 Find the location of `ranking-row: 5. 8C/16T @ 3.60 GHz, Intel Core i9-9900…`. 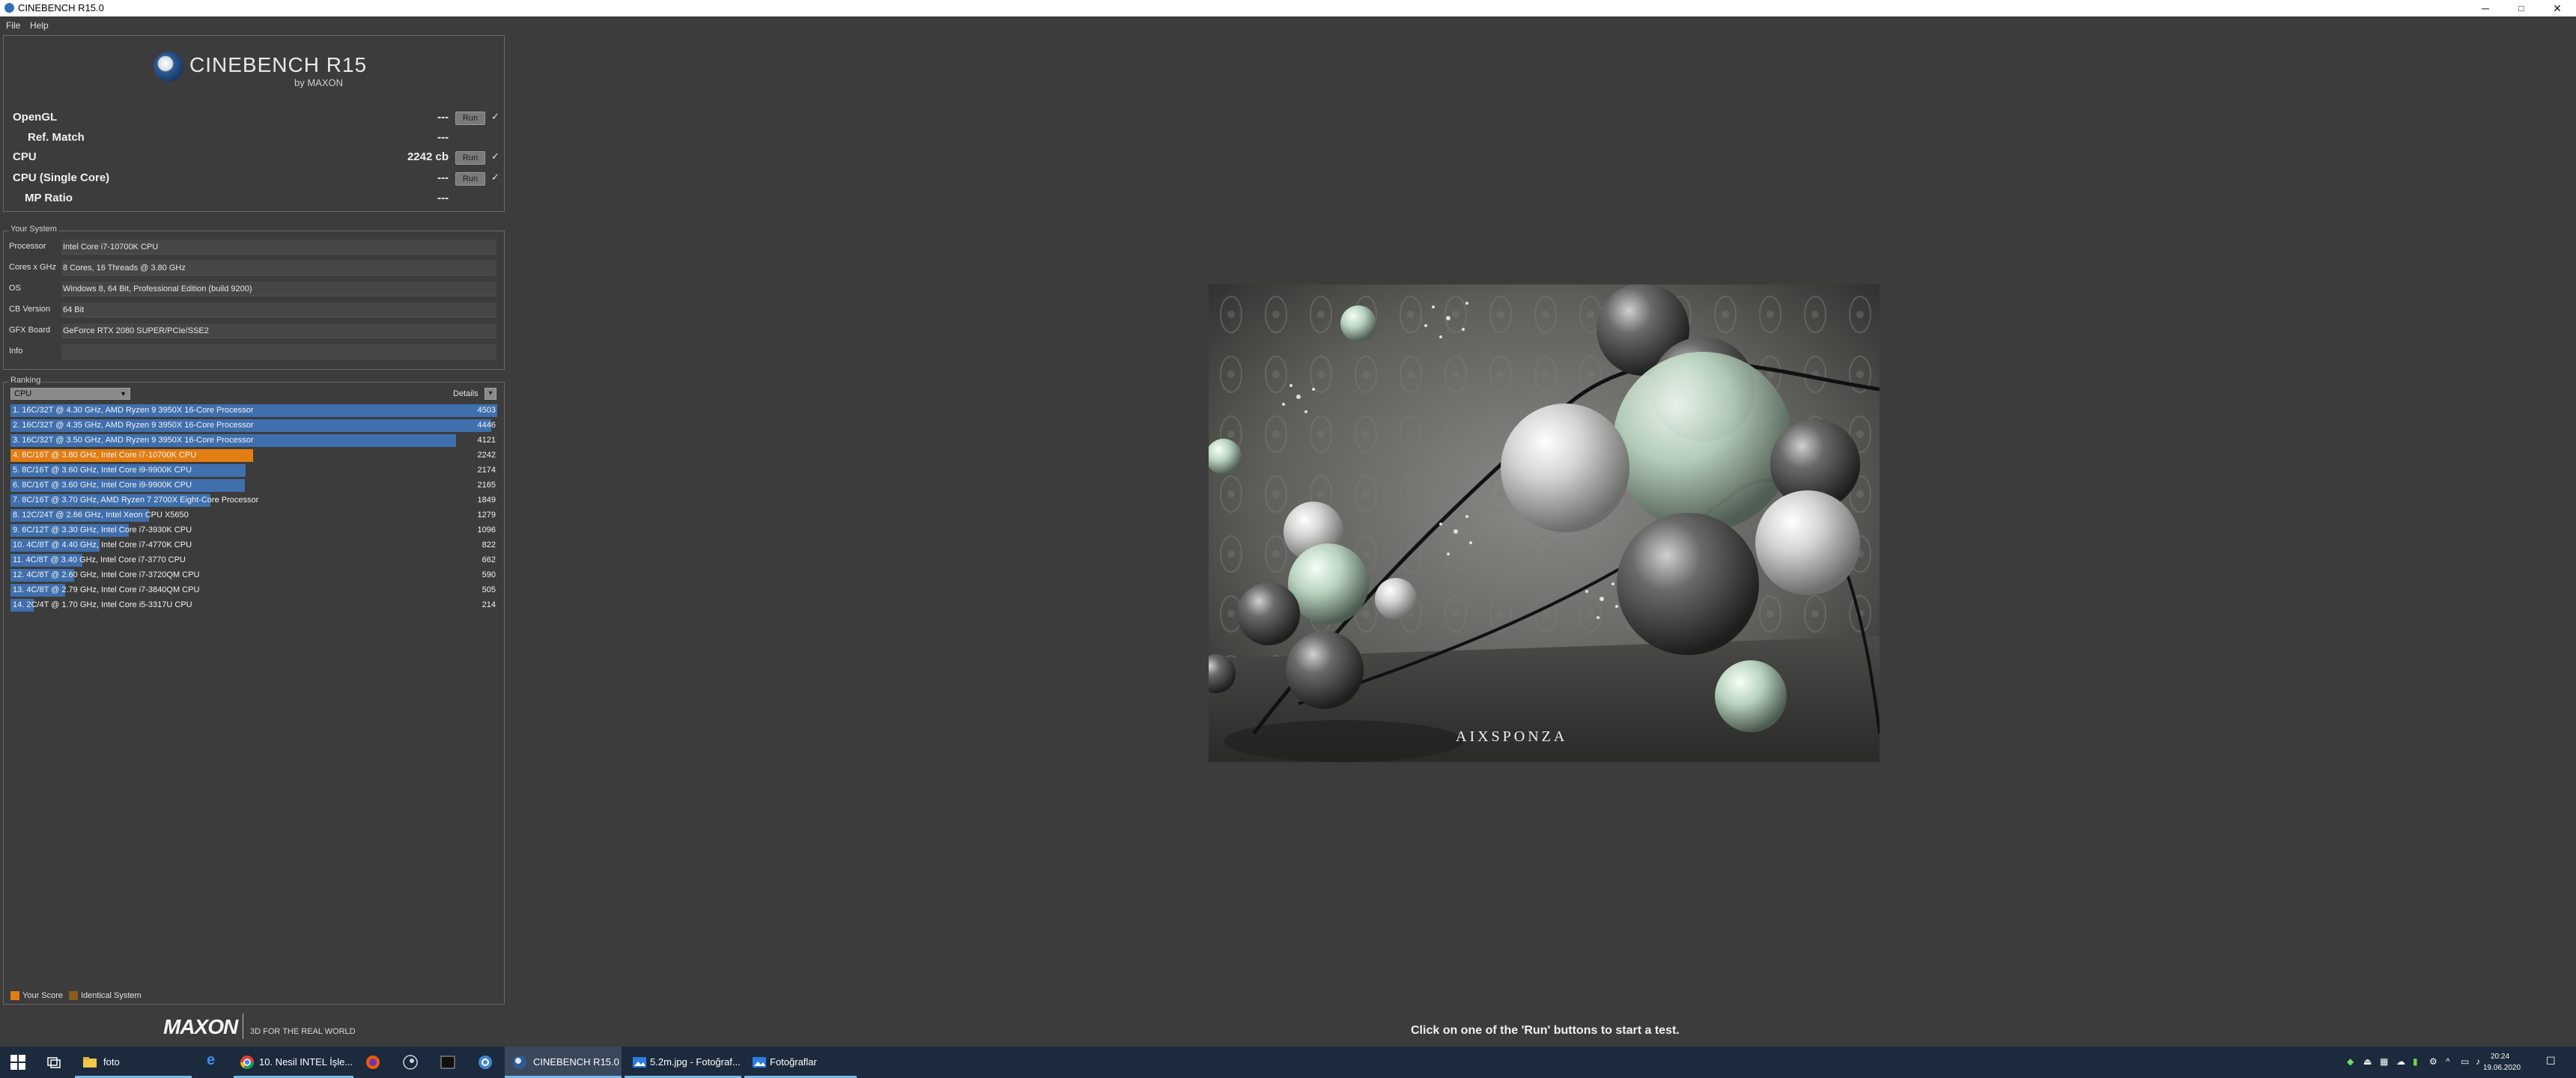

ranking-row: 5. 8C/16T @ 3.60 GHz, Intel Core i9-9900… is located at coordinates (253, 471).